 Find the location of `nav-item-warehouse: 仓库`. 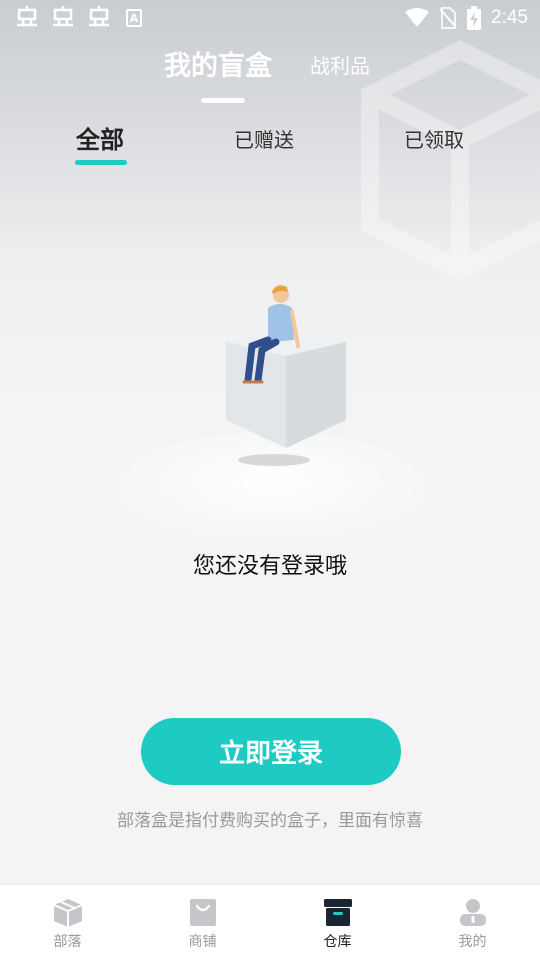

nav-item-warehouse: 仓库 is located at coordinates (337, 922).